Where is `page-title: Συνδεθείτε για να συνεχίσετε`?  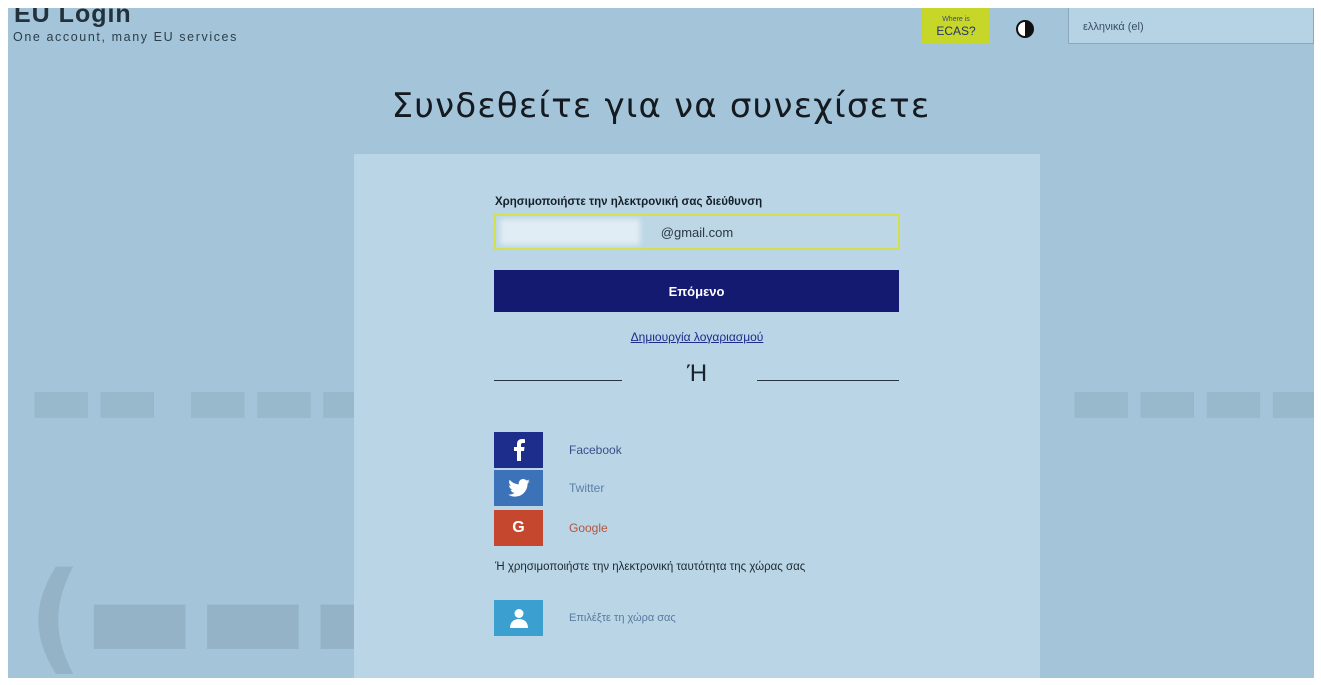 page-title: Συνδεθείτε για να συνεχίσετε is located at coordinates (661, 106).